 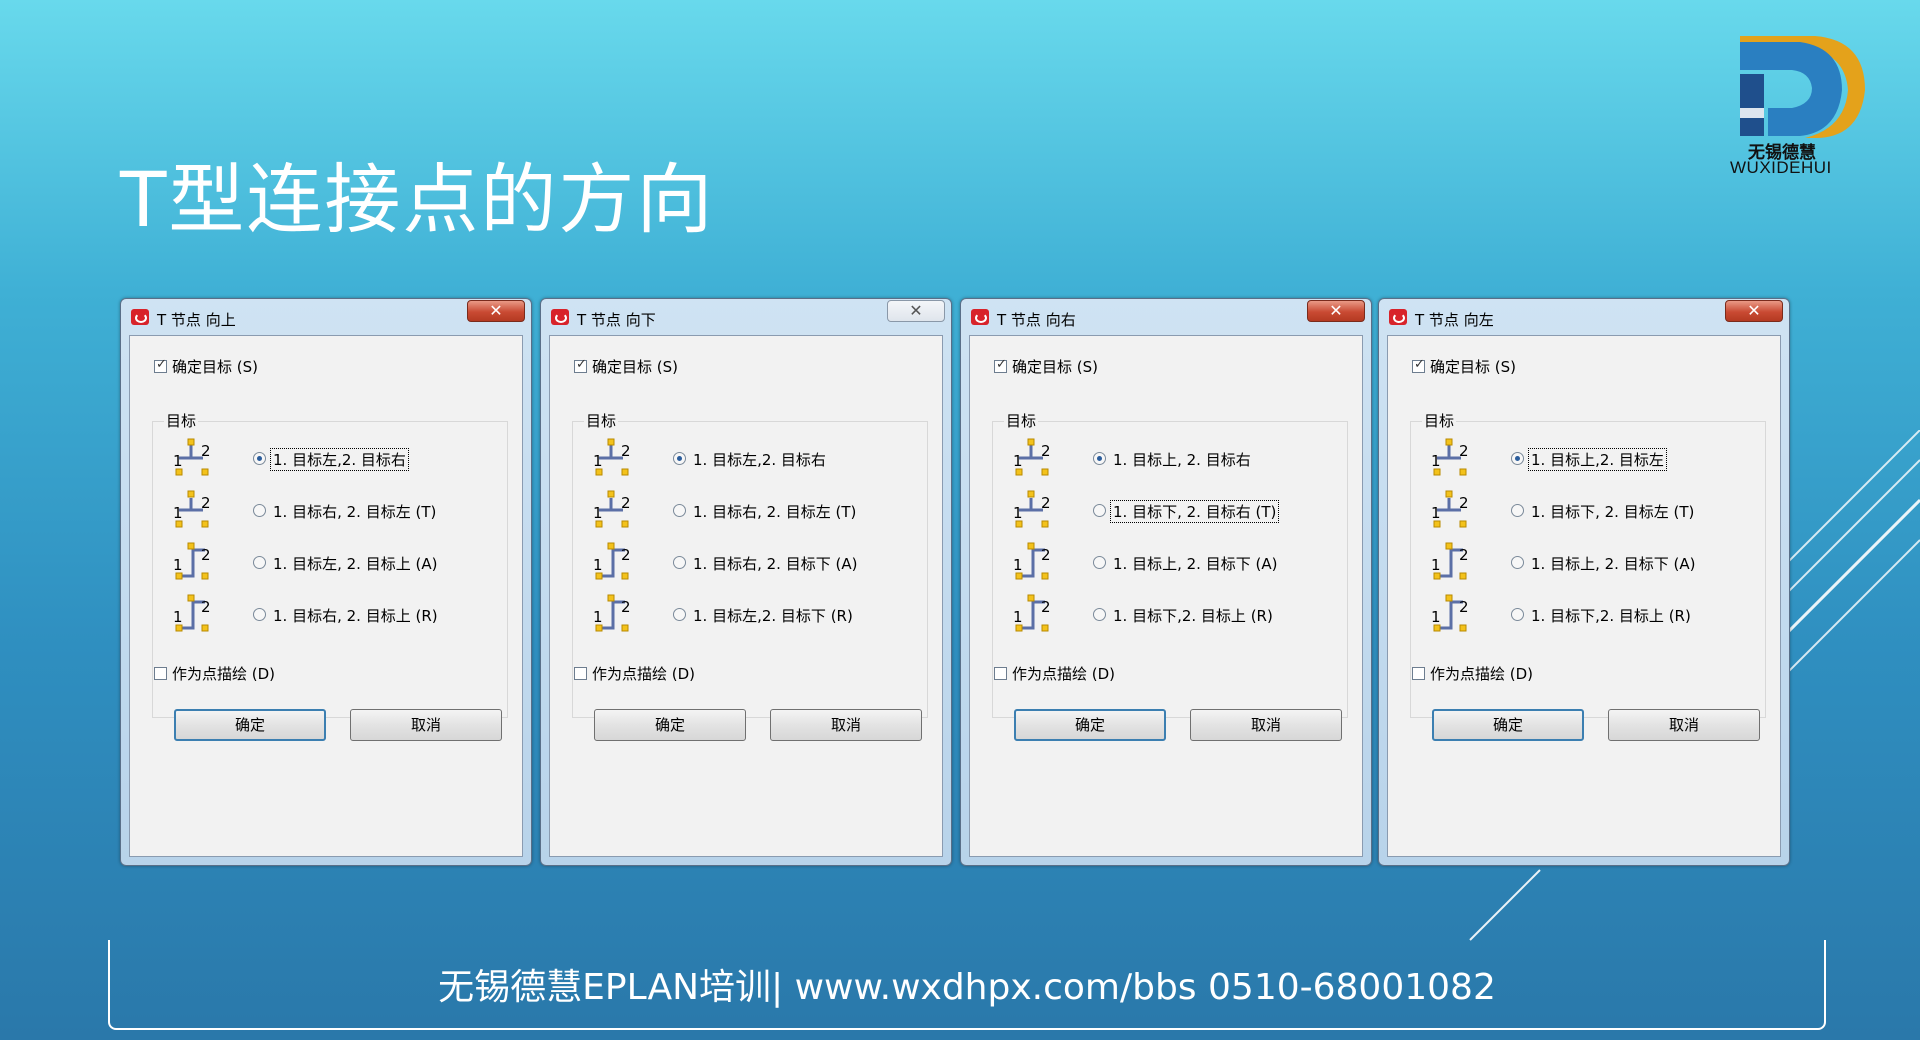 What do you see at coordinates (635, 367) in the screenshot?
I see `determine-target-label: 确定目标 (S)` at bounding box center [635, 367].